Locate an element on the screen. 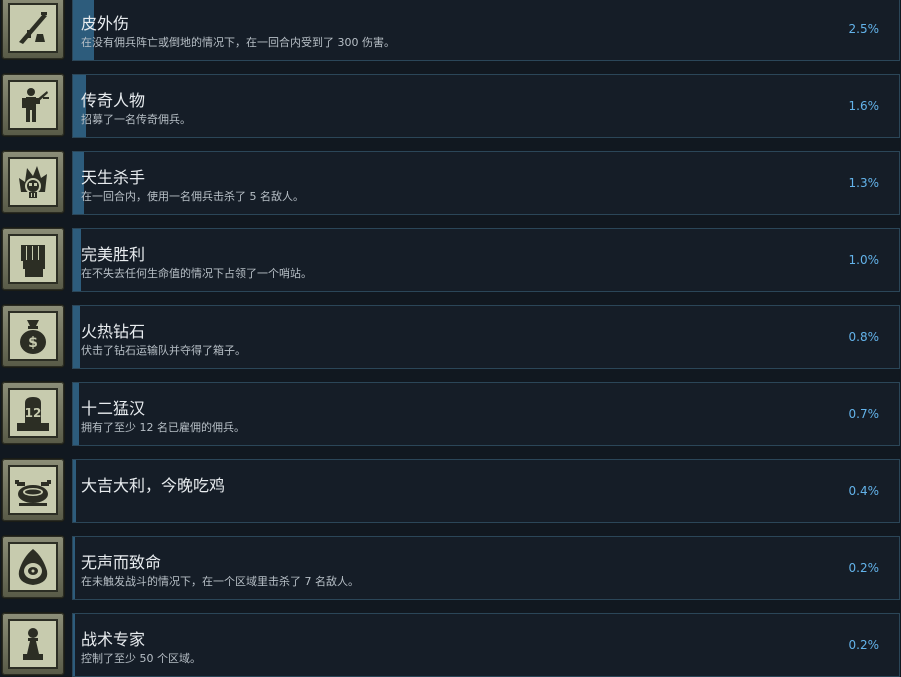 The image size is (901, 677). chess-pawn-icon is located at coordinates (33, 644).